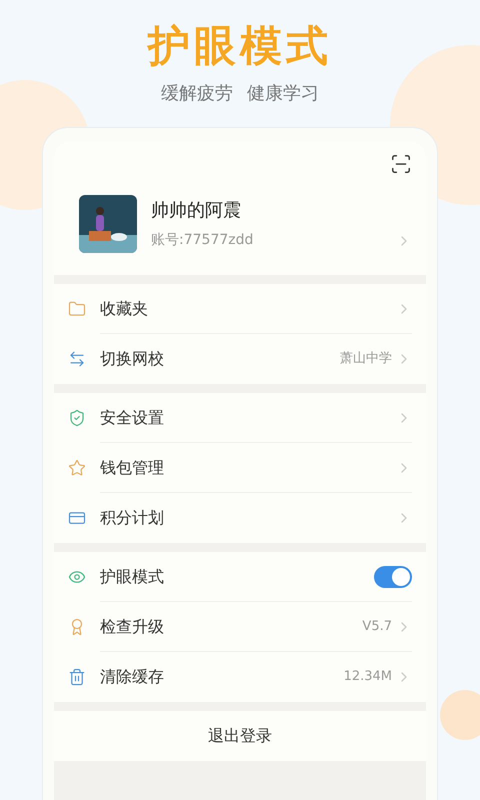 The image size is (480, 800). I want to click on eye-icon, so click(77, 577).